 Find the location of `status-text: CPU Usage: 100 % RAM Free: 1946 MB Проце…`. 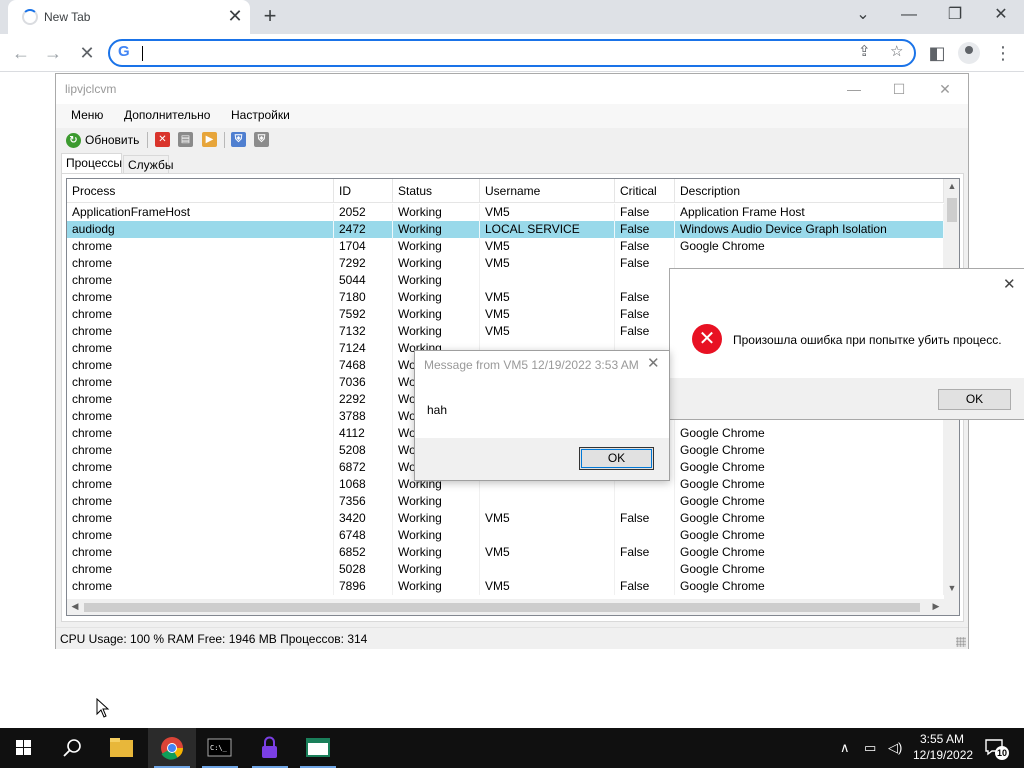

status-text: CPU Usage: 100 % RAM Free: 1946 MB Проце… is located at coordinates (214, 639).